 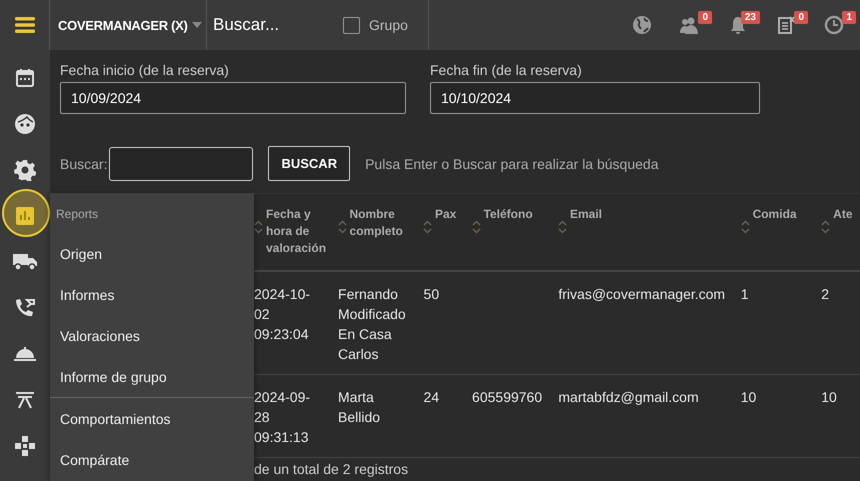 What do you see at coordinates (628, 397) in the screenshot?
I see `table-cell: martabfdz@gmail.com` at bounding box center [628, 397].